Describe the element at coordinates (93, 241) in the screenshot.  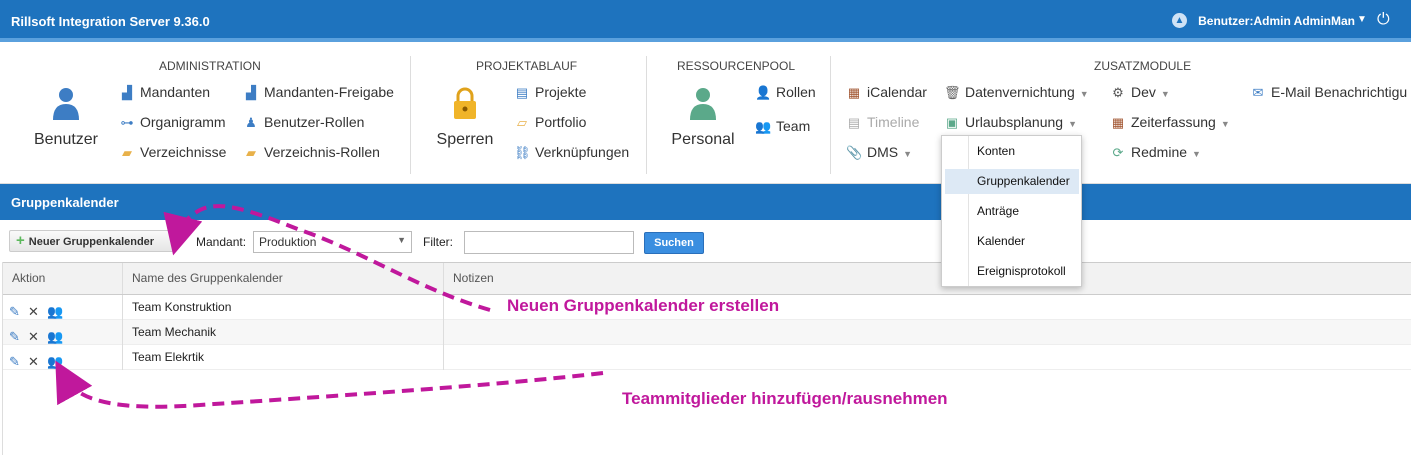
I see `new-group-calendar-button: + Neuer Gruppenkalender` at that location.